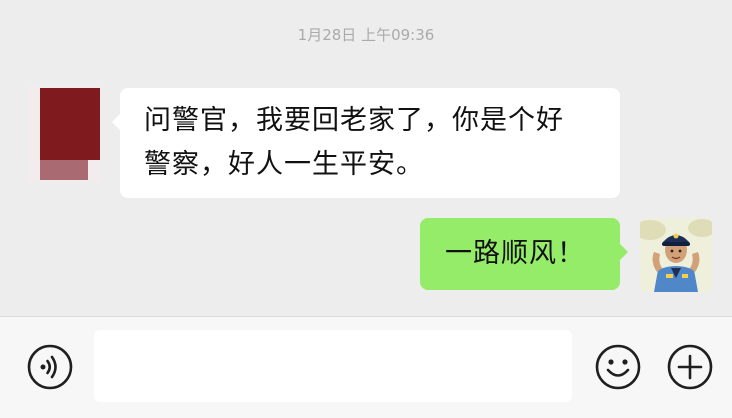 Image resolution: width=732 pixels, height=418 pixels. What do you see at coordinates (50, 367) in the screenshot?
I see `voice-input-icon` at bounding box center [50, 367].